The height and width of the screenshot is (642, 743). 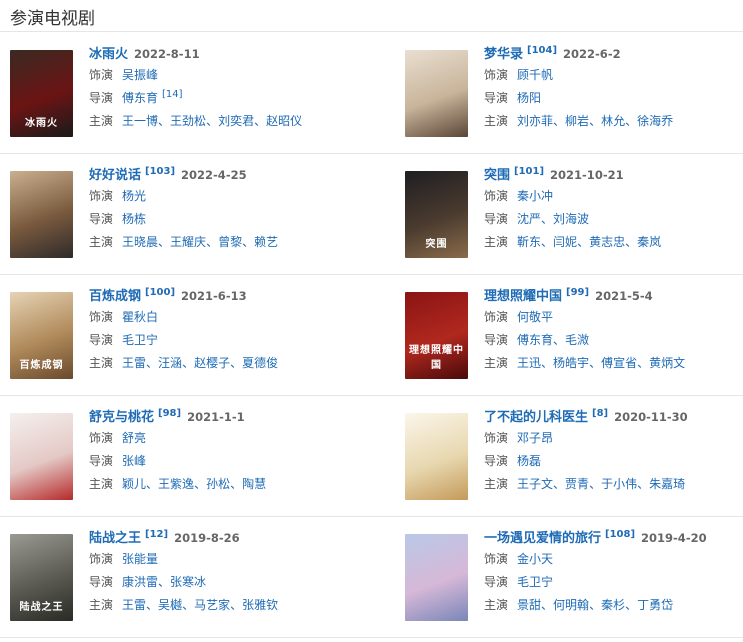 I want to click on person-link: 马艺家, so click(x=212, y=605).